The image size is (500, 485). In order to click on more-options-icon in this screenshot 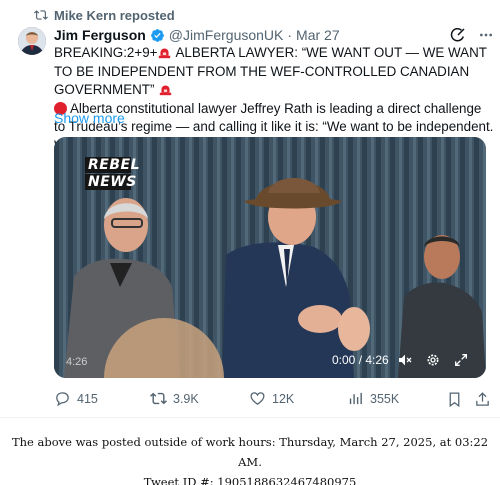, I will do `click(486, 35)`.